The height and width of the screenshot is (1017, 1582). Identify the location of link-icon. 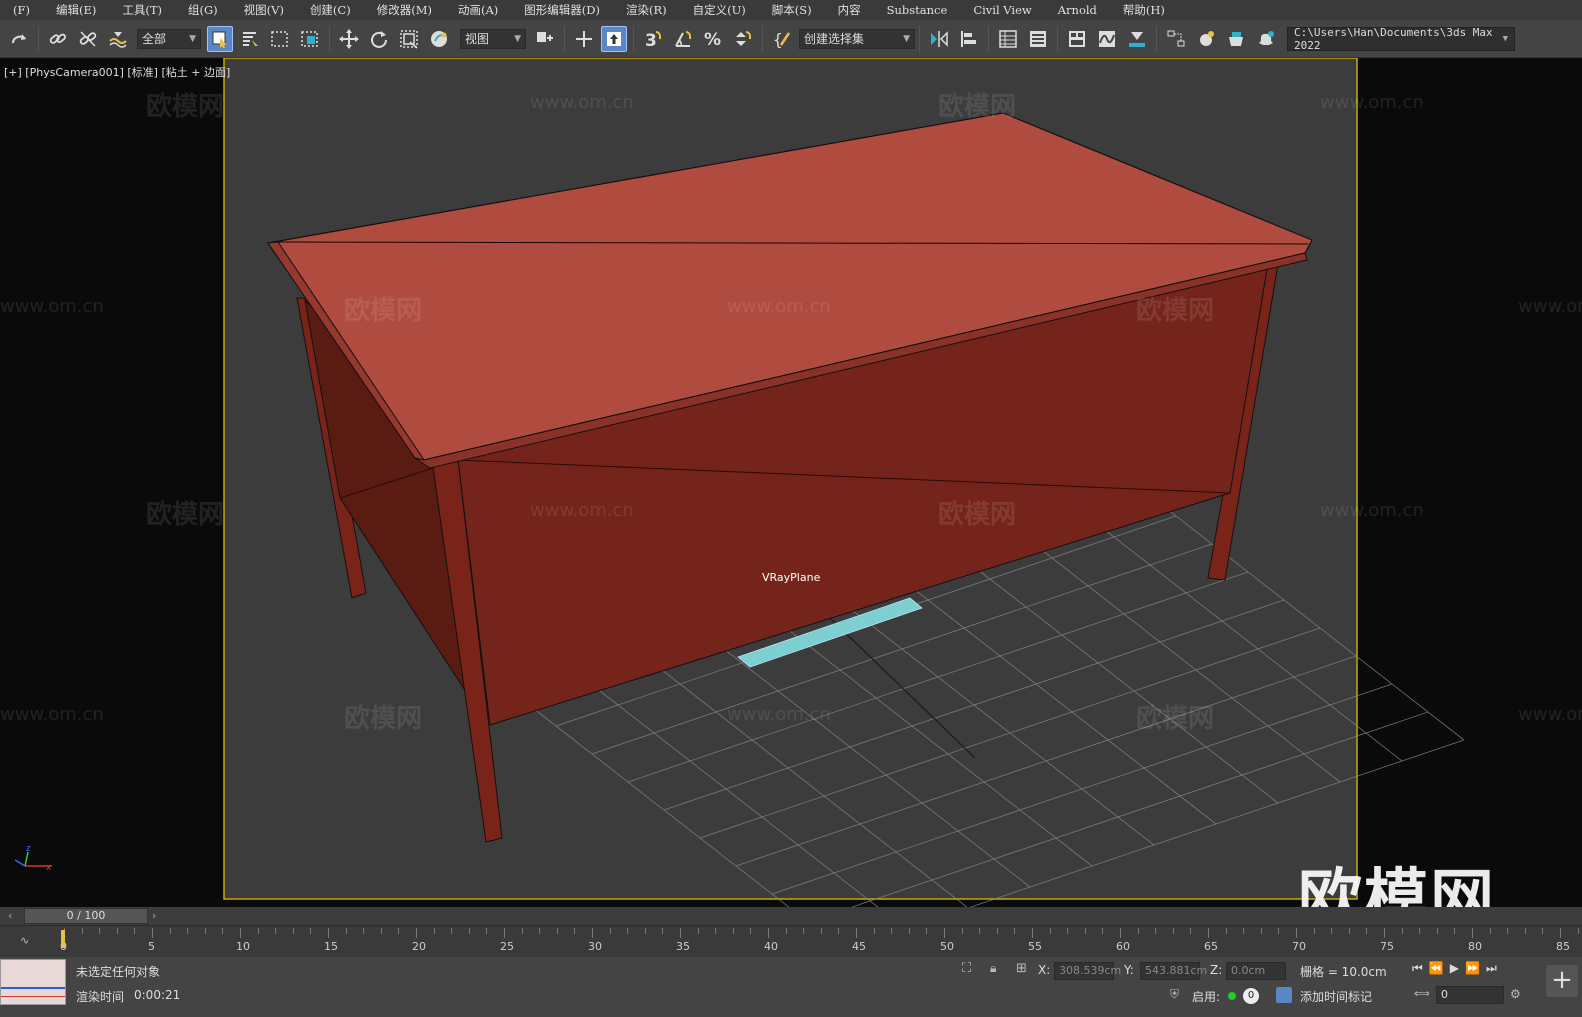
(58, 39).